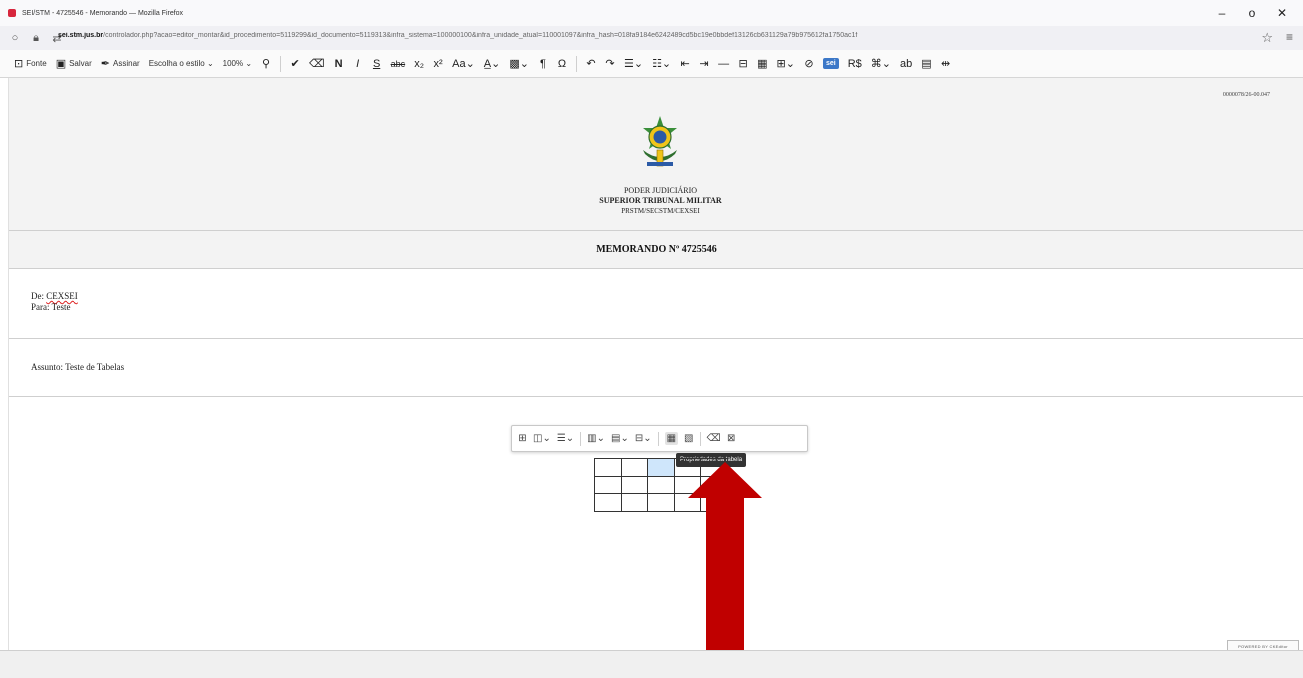  I want to click on hamburger-menu-icon: ≡, so click(1289, 37).